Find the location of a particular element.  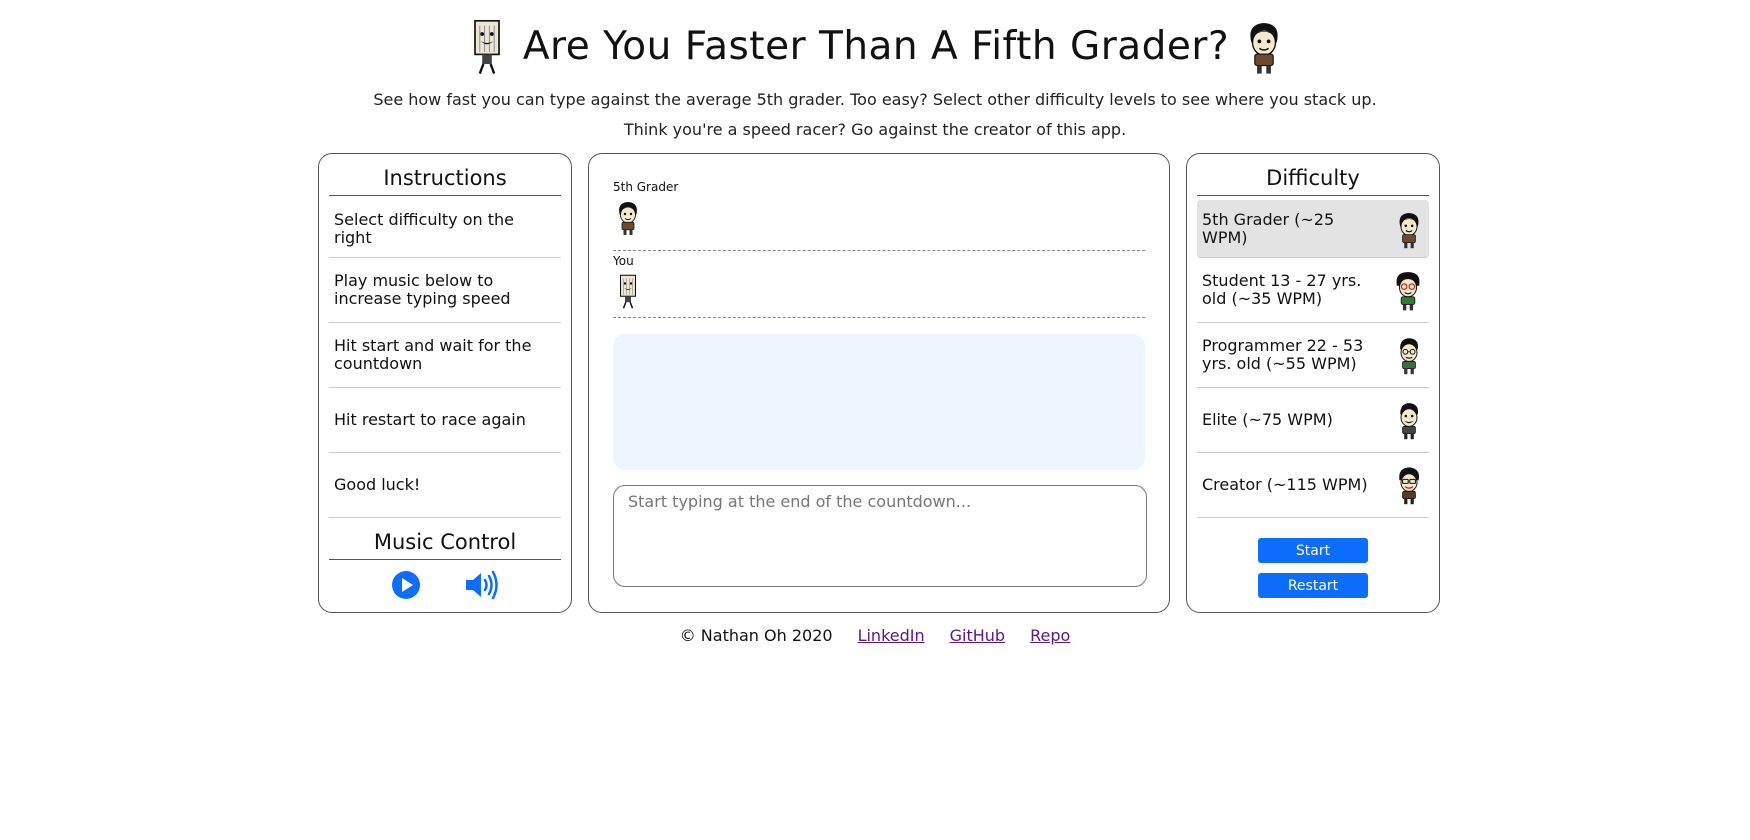

instruction-item: Good luck! is located at coordinates (445, 485).